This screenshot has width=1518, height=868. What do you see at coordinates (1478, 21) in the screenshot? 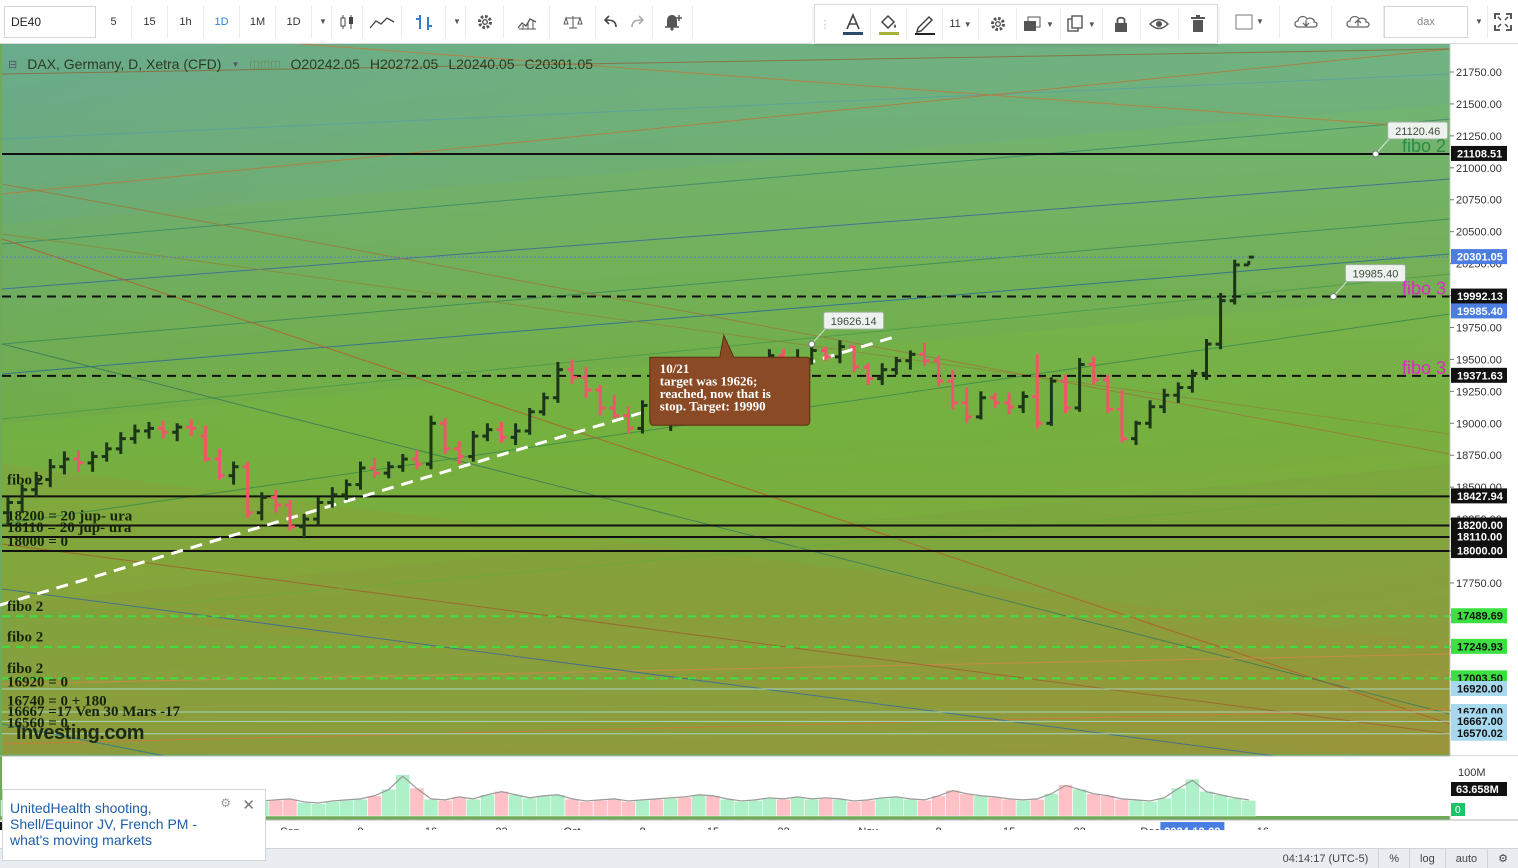
I see `layout-dropdown-button: ▼` at bounding box center [1478, 21].